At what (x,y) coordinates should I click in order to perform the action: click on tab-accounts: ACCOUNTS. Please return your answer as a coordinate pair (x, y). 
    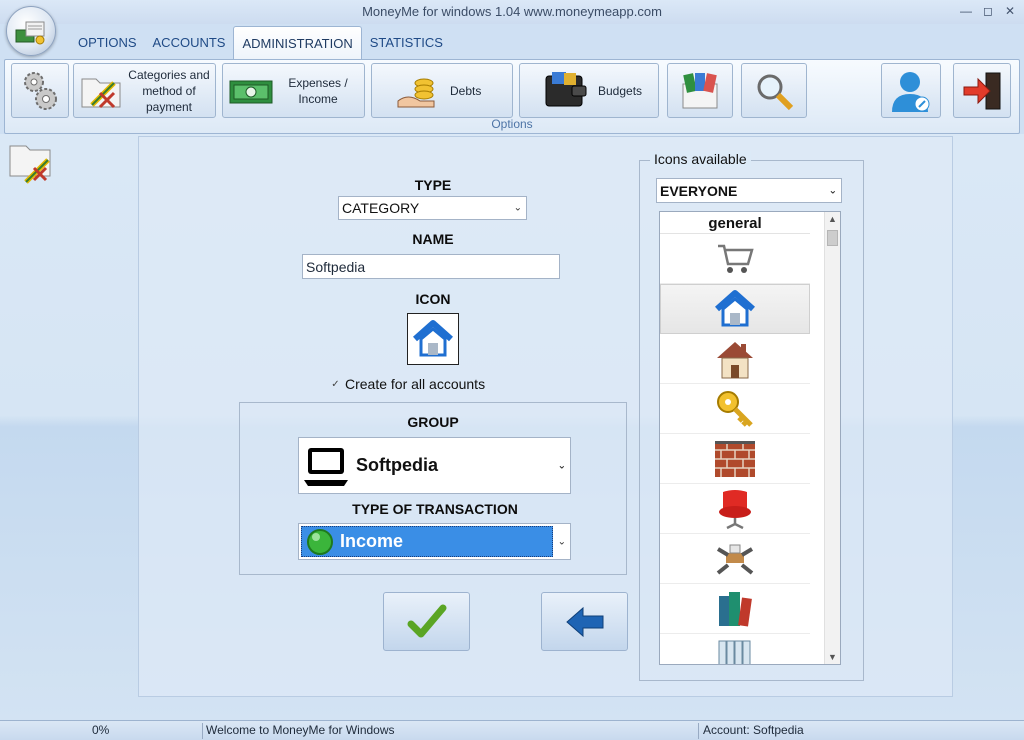
    Looking at the image, I should click on (189, 42).